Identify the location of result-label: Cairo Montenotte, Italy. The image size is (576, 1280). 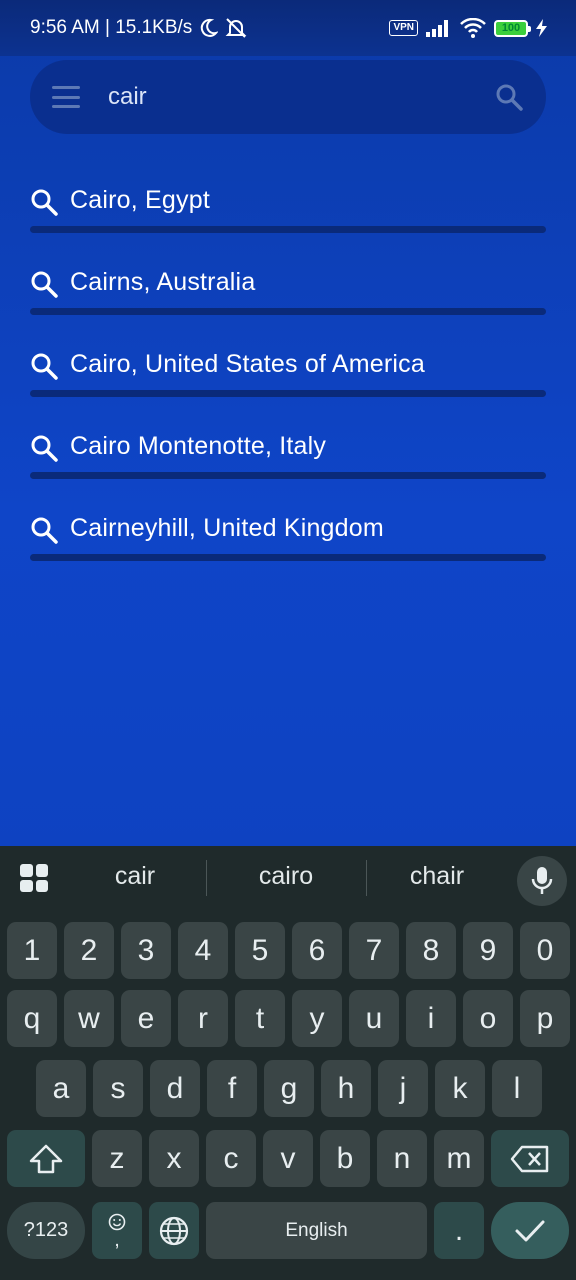
(198, 446).